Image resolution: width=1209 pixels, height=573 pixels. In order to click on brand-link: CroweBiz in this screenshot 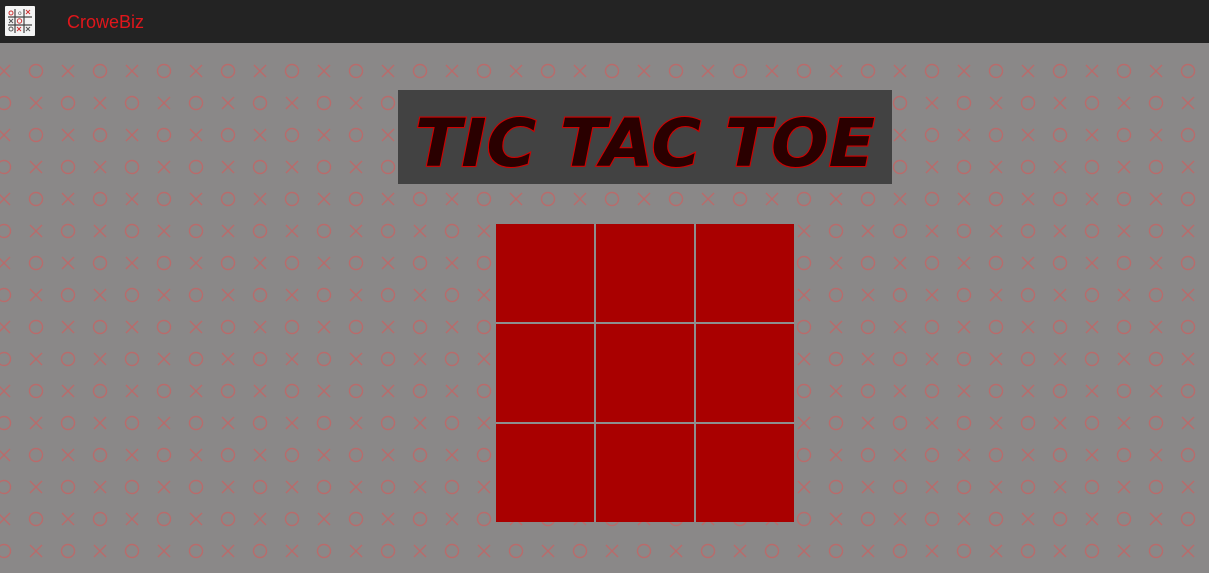, I will do `click(105, 22)`.